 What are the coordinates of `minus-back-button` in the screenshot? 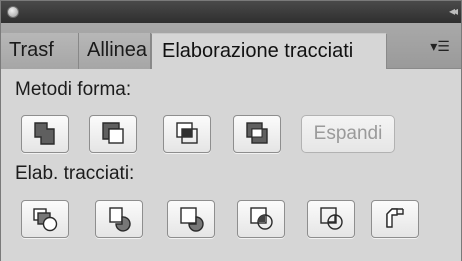 It's located at (395, 219).